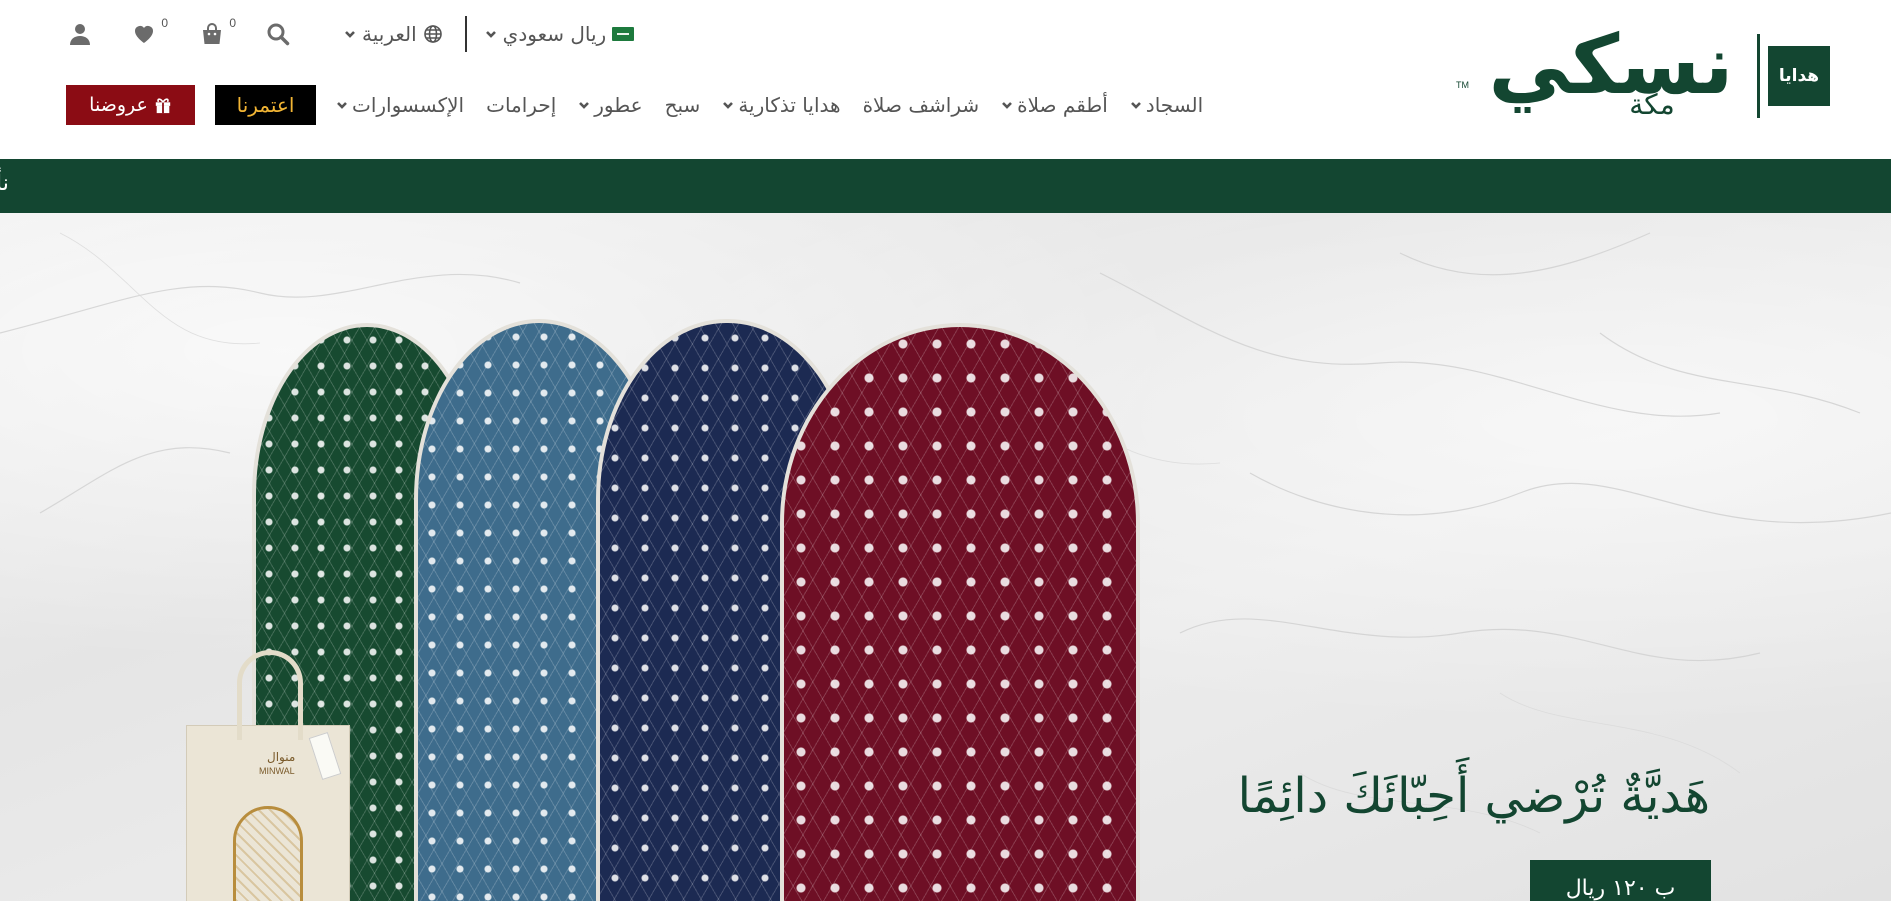 This screenshot has height=901, width=1891. Describe the element at coordinates (164, 23) in the screenshot. I see `wishlist-count: 0` at that location.